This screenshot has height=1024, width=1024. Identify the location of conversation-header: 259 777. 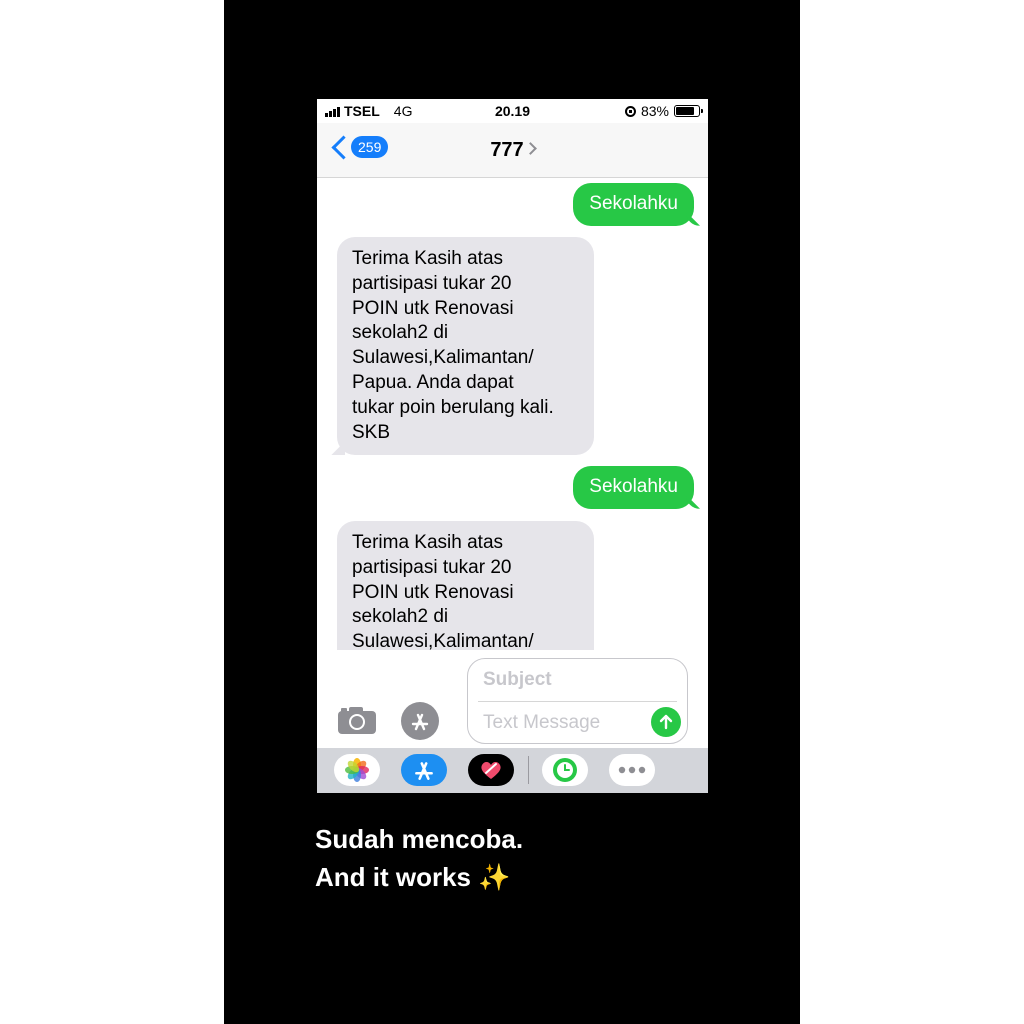
(512, 150).